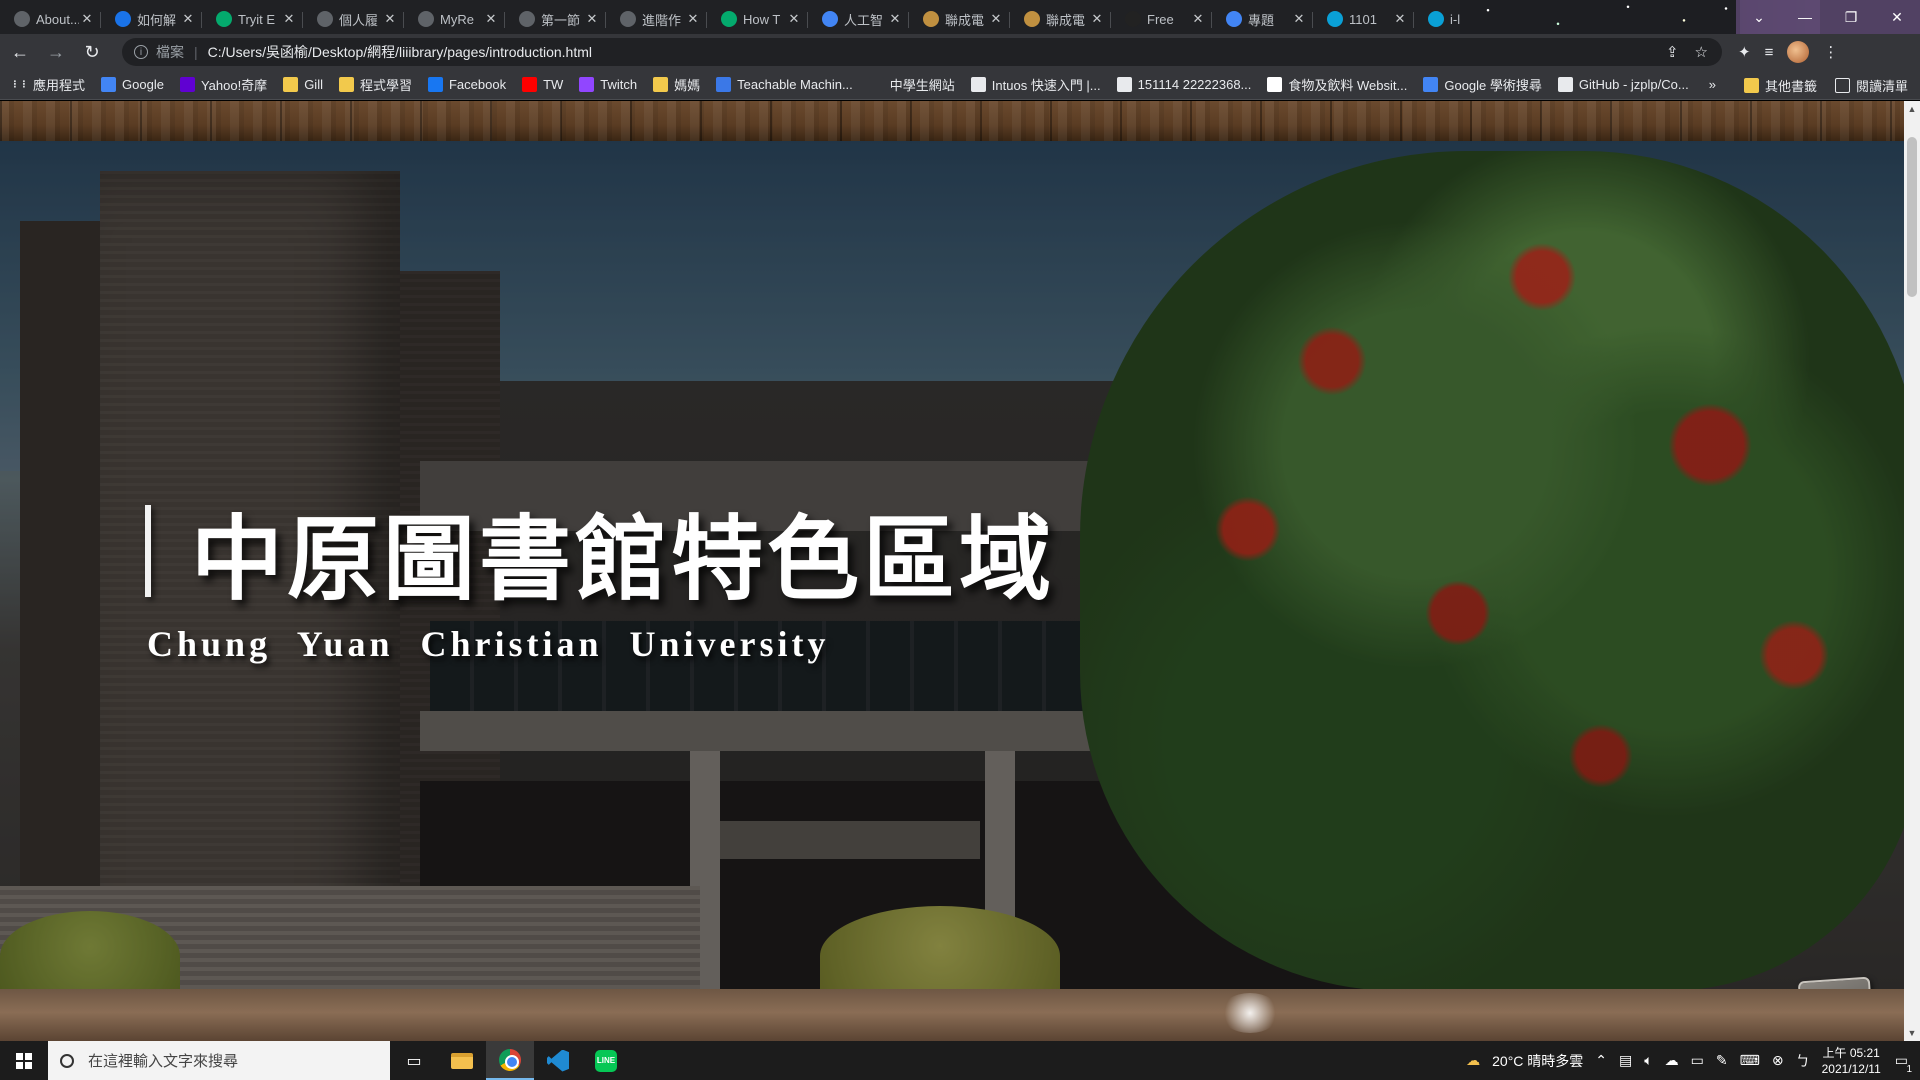 This screenshot has width=1920, height=1080. Describe the element at coordinates (151, 19) in the screenshot. I see `browser-tab: 如何解 ✕` at that location.